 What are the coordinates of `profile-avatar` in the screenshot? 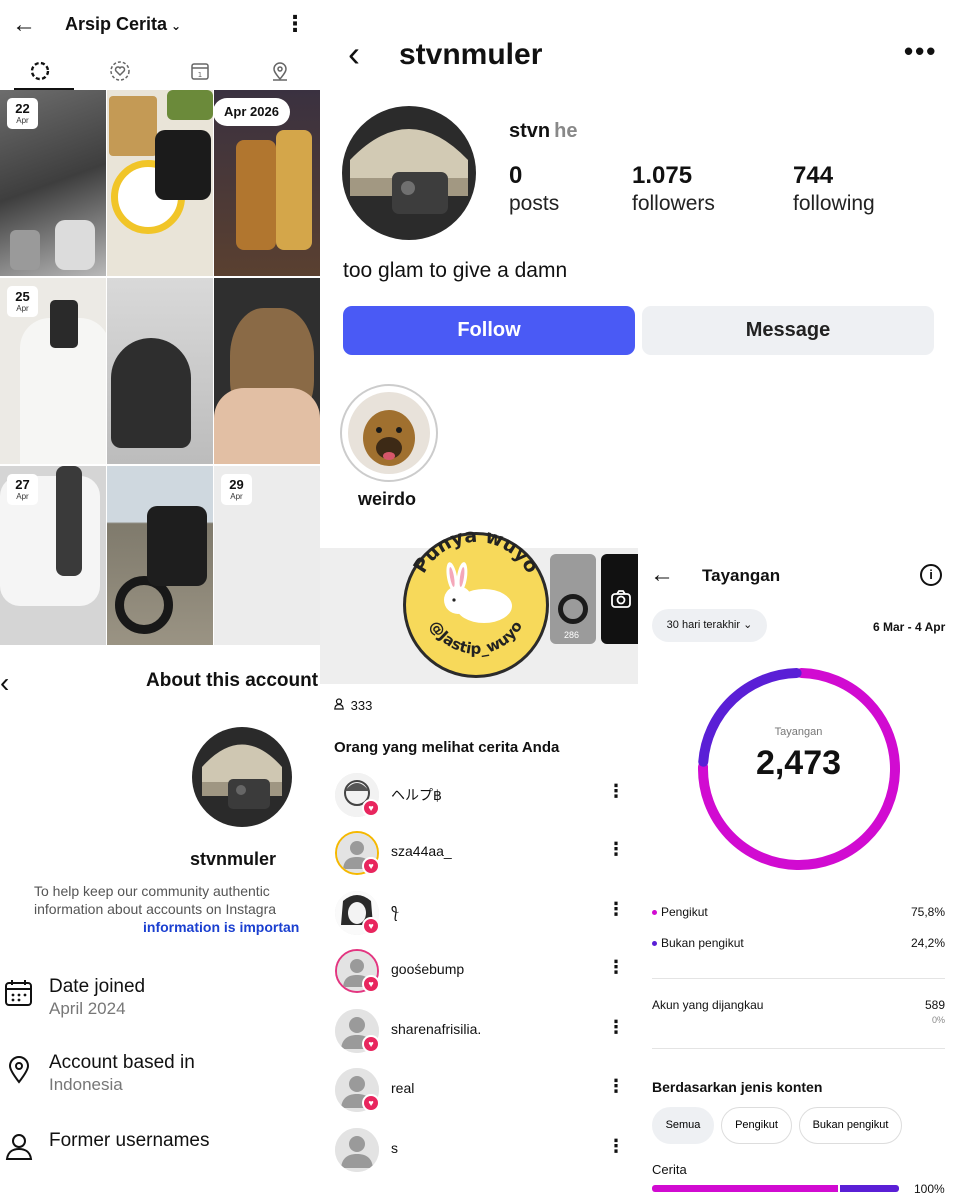 It's located at (409, 173).